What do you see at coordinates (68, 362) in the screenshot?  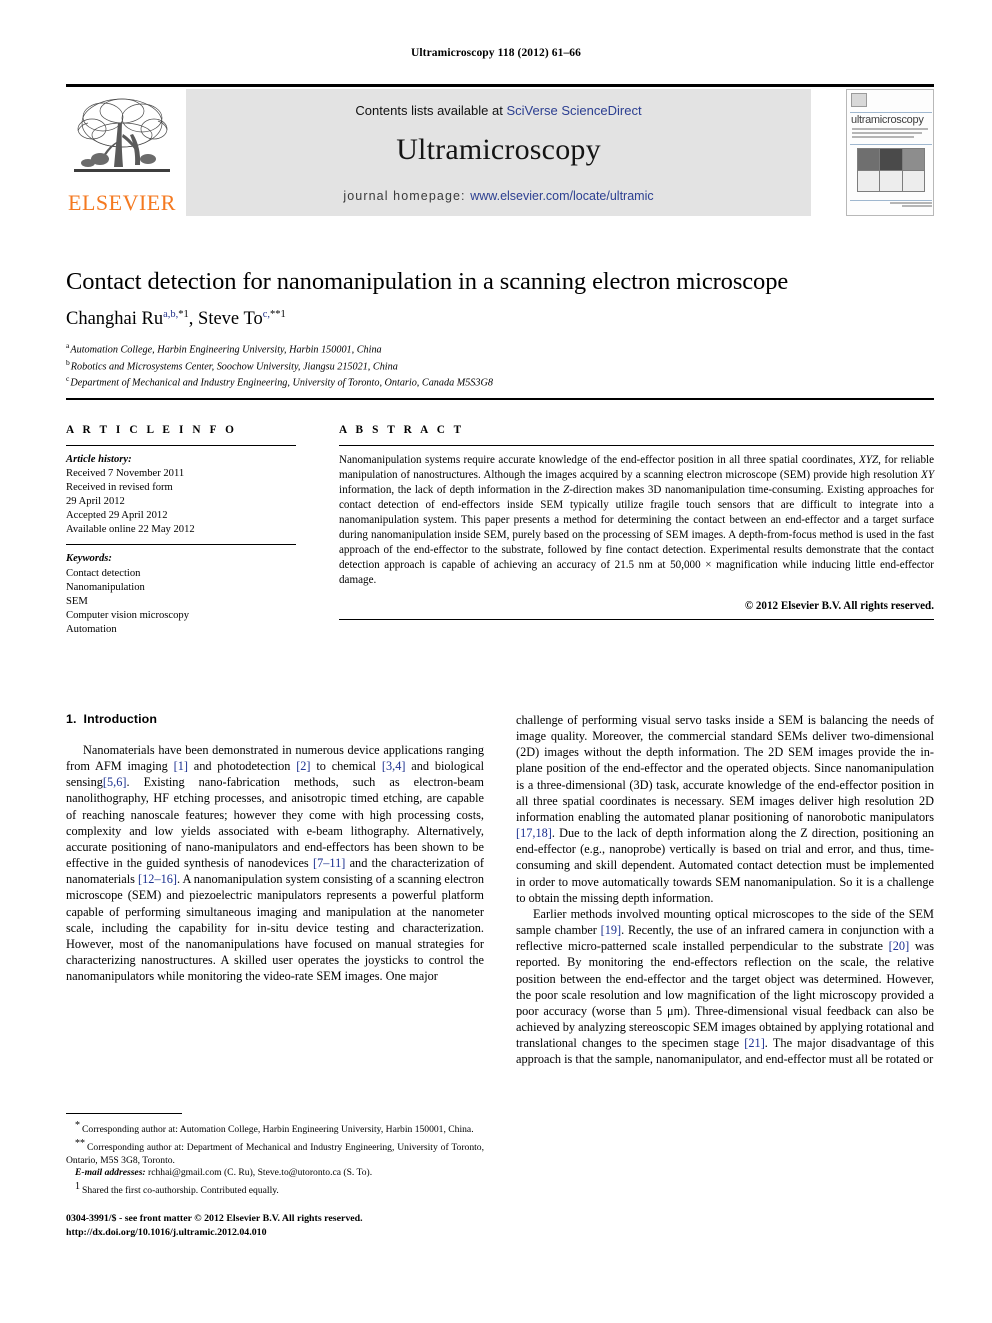 I see `affiliation-mark: b` at bounding box center [68, 362].